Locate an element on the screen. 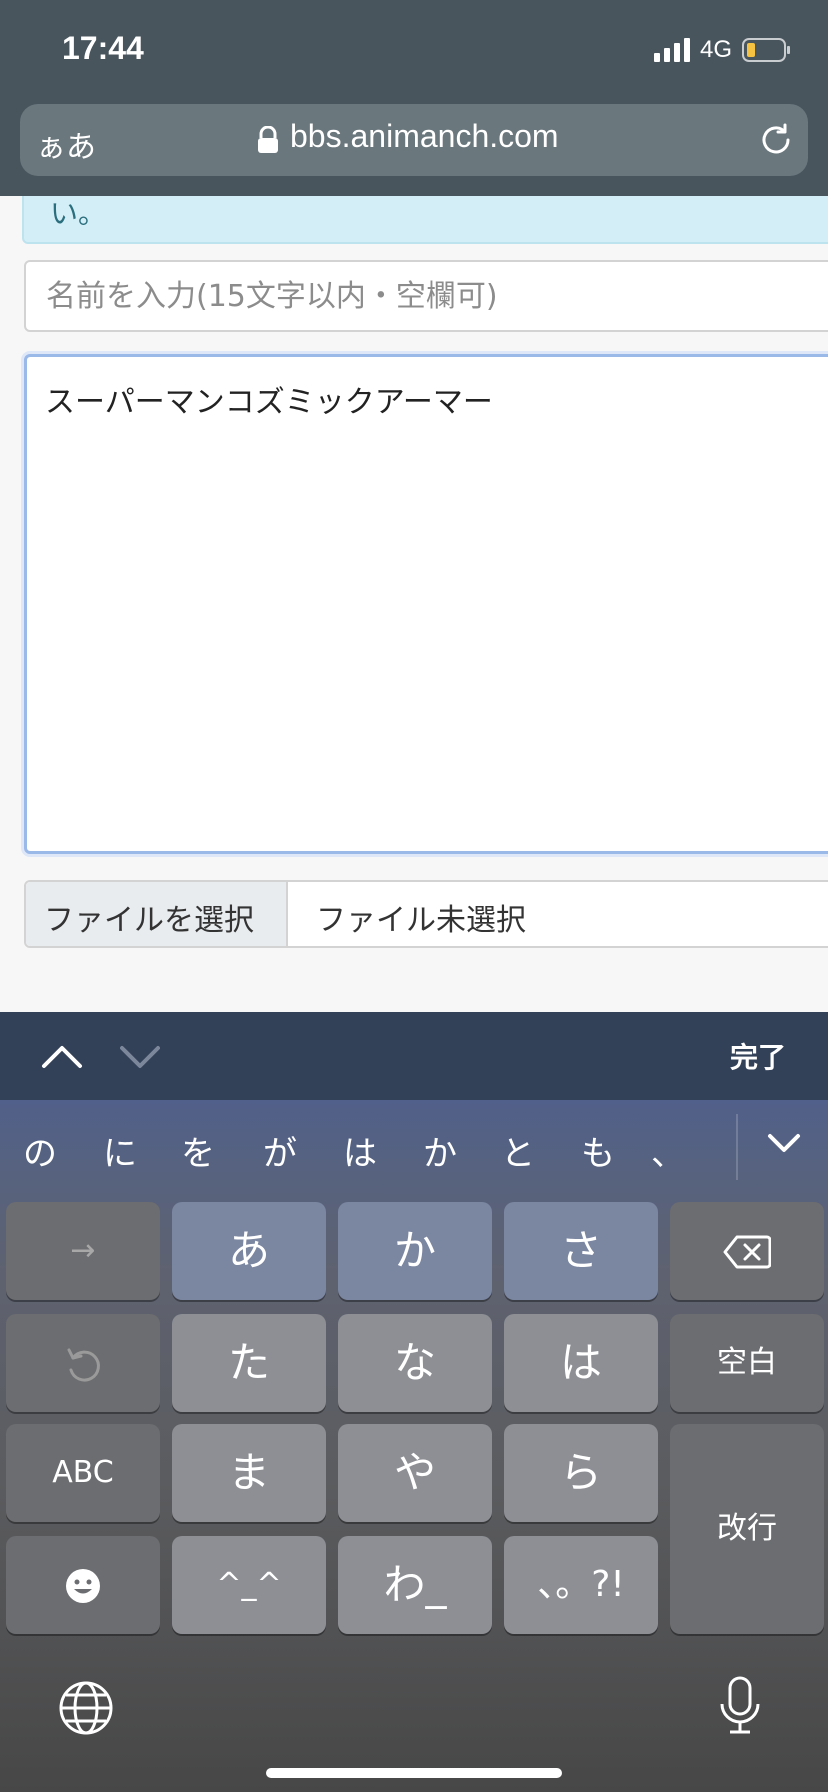  keyboard-accessory-bar: 完了 is located at coordinates (414, 1056).